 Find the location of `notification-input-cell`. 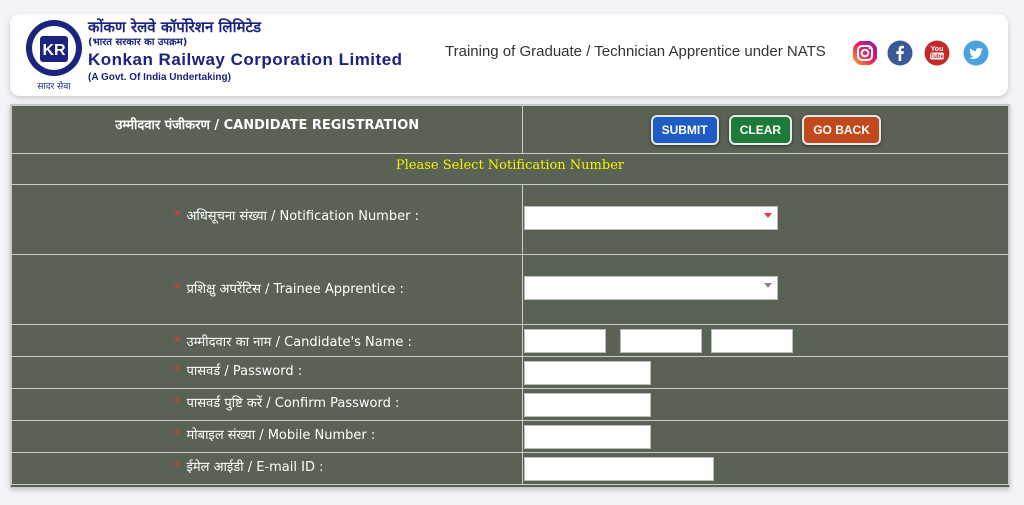

notification-input-cell is located at coordinates (765, 219).